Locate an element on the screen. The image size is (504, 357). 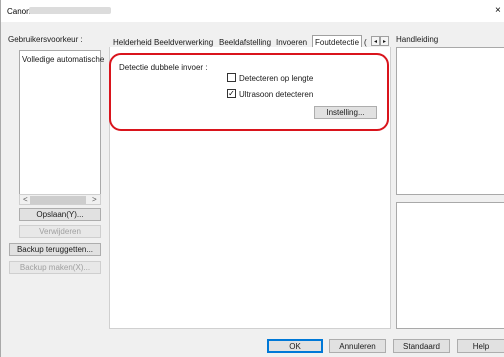
close-icon: × is located at coordinates (498, 10).